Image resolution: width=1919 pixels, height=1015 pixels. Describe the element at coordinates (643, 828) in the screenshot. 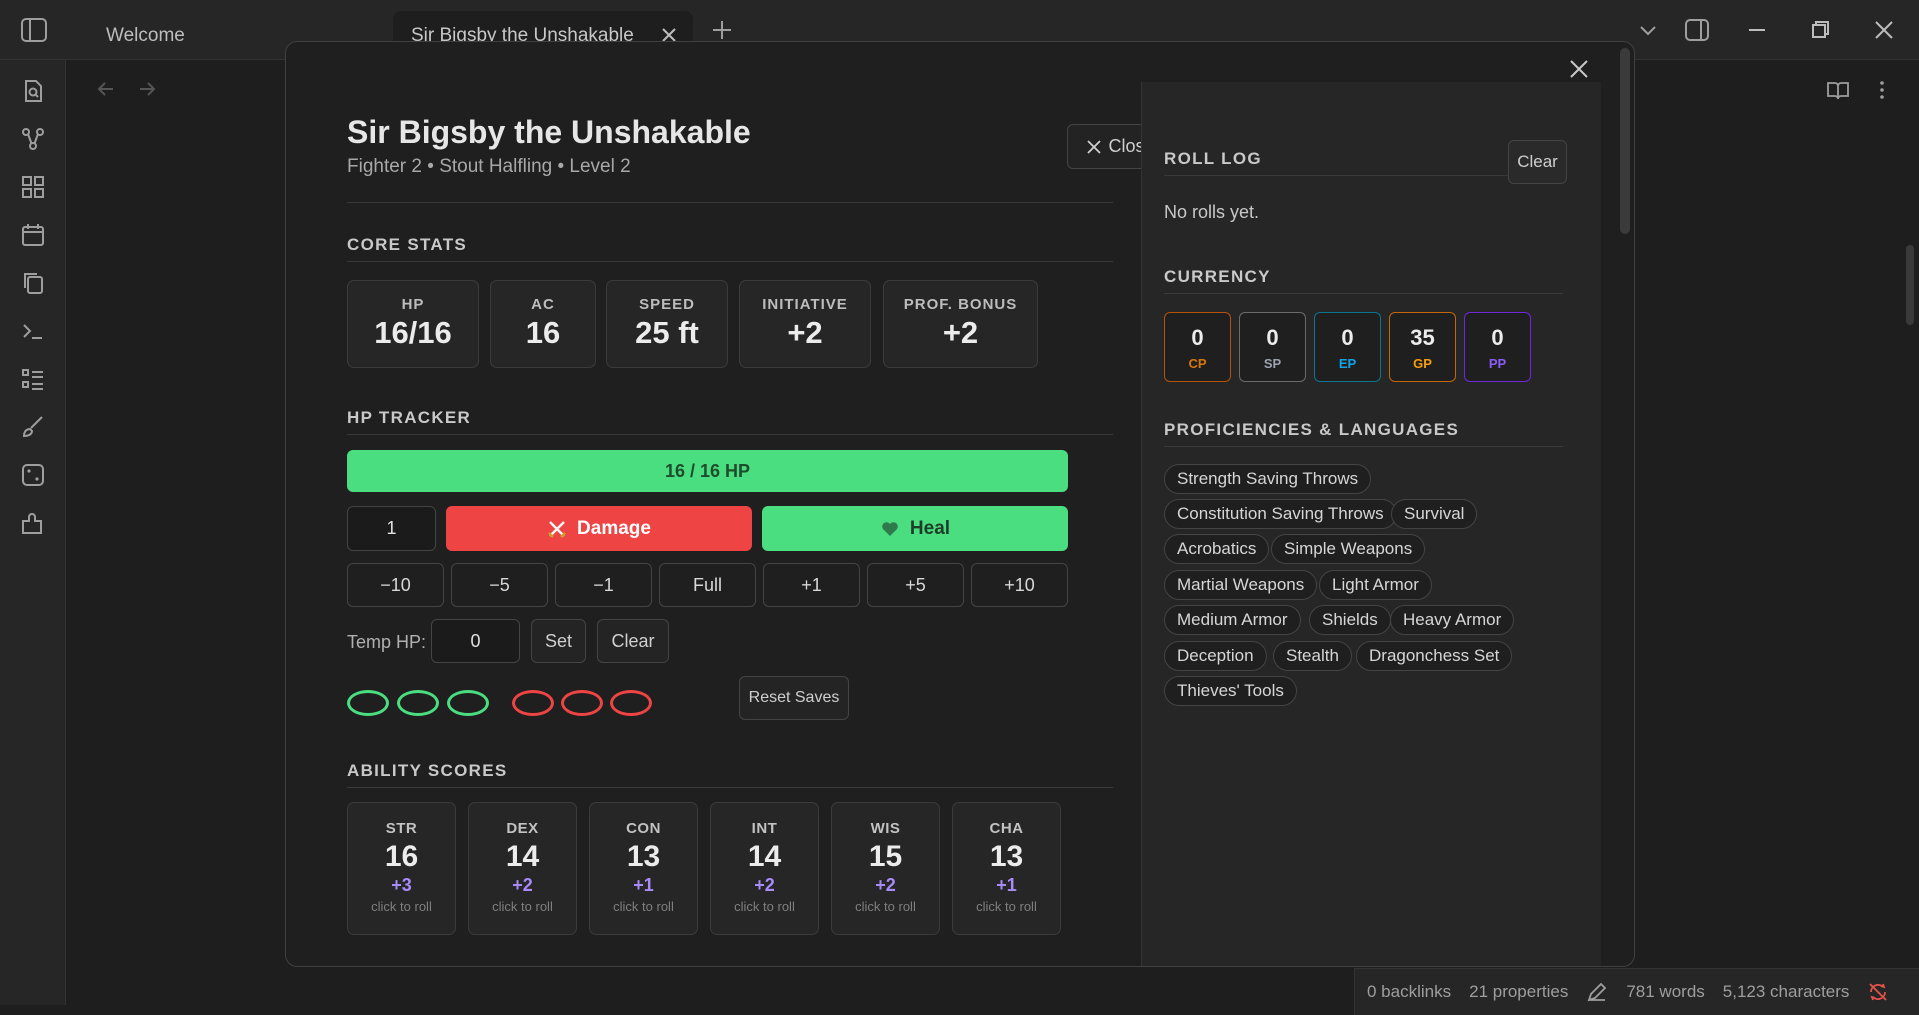

I see `ability-label: CON` at that location.